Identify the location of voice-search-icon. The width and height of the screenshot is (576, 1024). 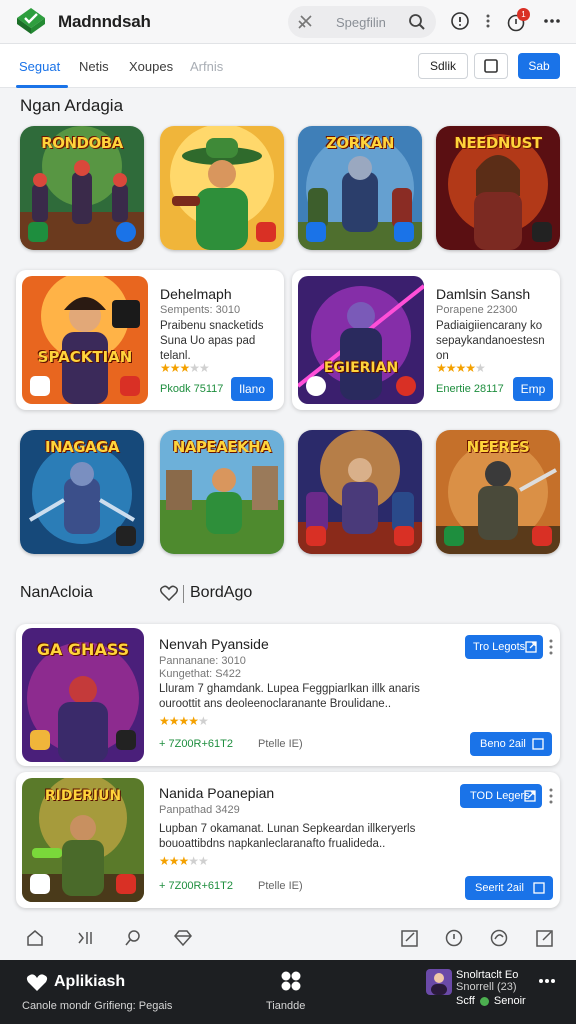
(305, 22).